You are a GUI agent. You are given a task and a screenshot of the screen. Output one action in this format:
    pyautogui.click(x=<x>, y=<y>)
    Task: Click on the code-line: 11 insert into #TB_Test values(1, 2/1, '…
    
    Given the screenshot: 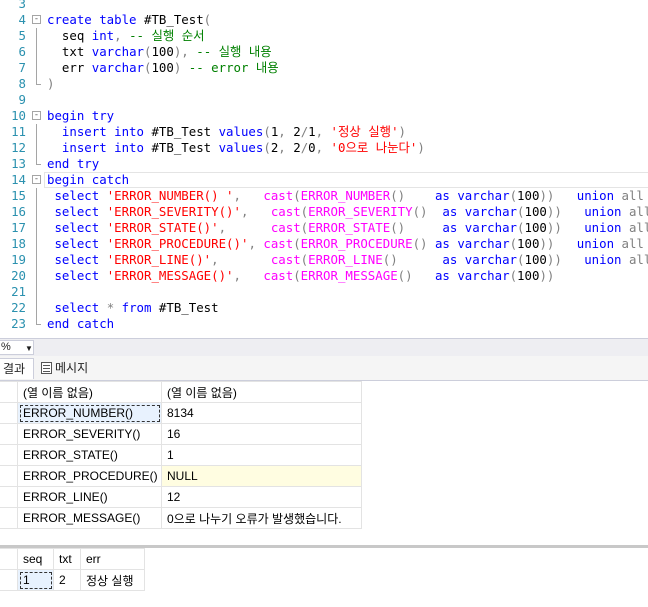 What is the action you would take?
    pyautogui.click(x=324, y=132)
    